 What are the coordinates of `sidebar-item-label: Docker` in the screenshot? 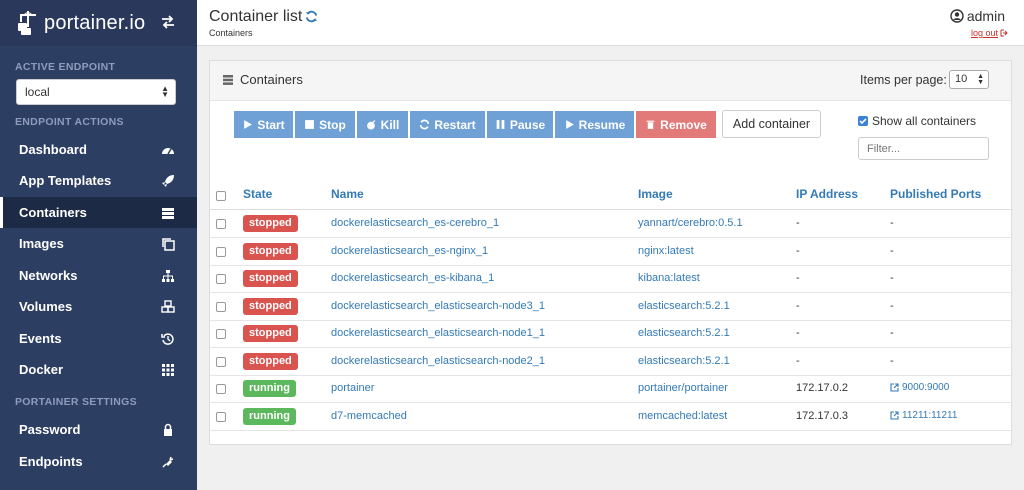 It's located at (41, 369).